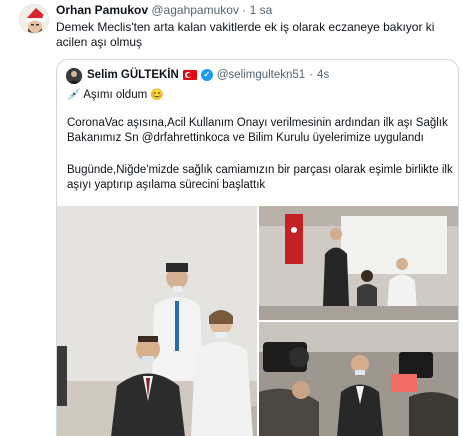 The image size is (463, 436). Describe the element at coordinates (323, 75) in the screenshot. I see `quoted-tweet-timestamp: 4s` at that location.